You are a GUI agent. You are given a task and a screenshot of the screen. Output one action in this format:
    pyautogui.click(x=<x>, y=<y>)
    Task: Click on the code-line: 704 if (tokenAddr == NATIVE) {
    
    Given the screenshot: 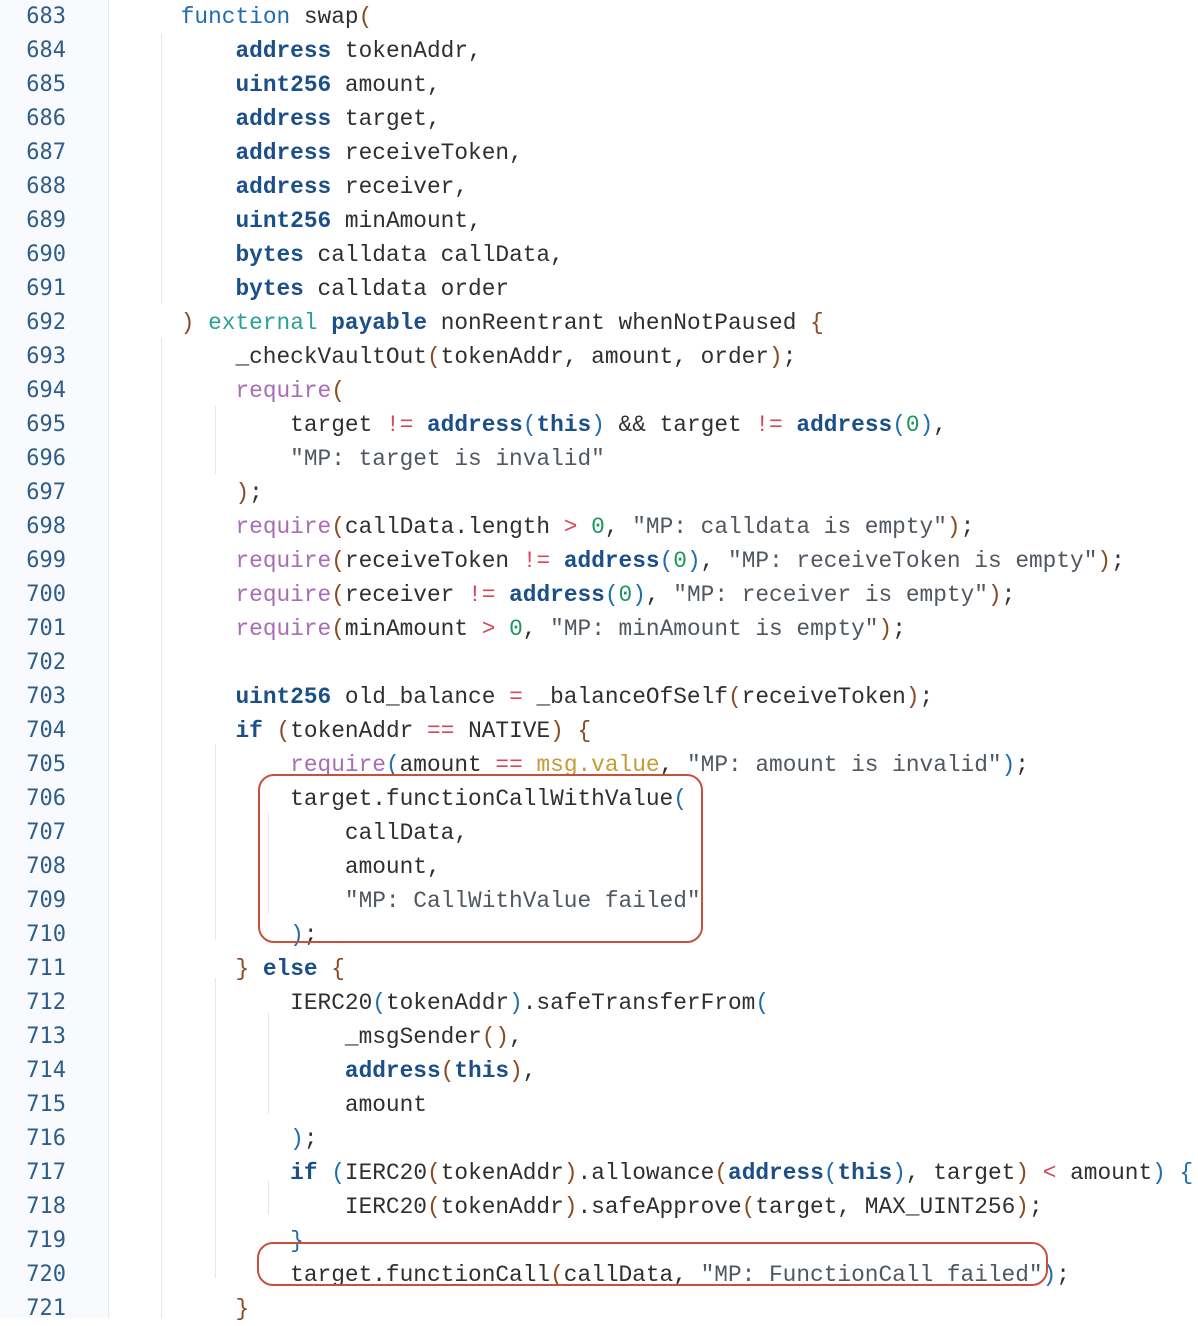 What is the action you would take?
    pyautogui.click(x=599, y=731)
    